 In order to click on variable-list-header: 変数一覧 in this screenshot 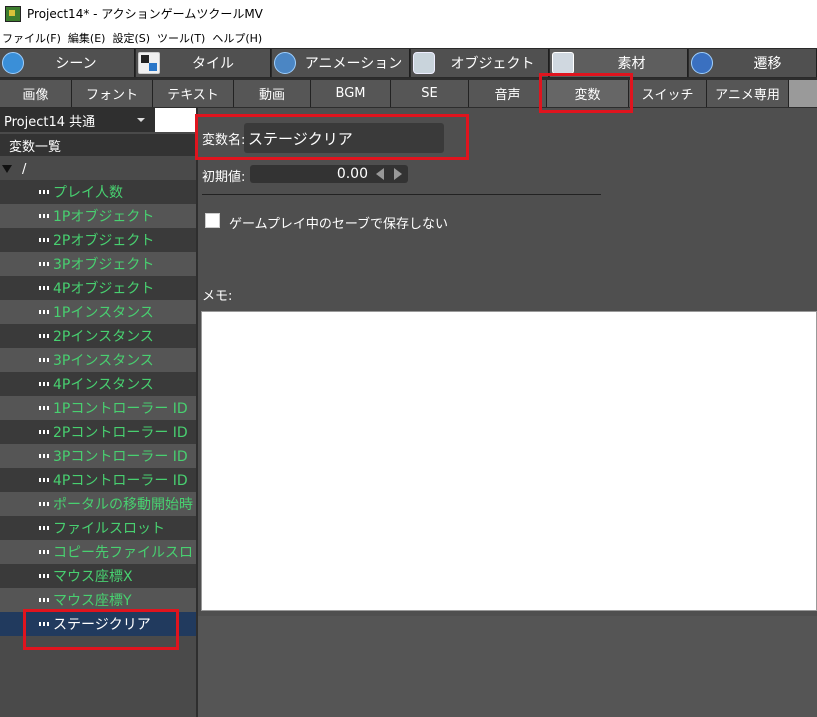, I will do `click(98, 145)`.